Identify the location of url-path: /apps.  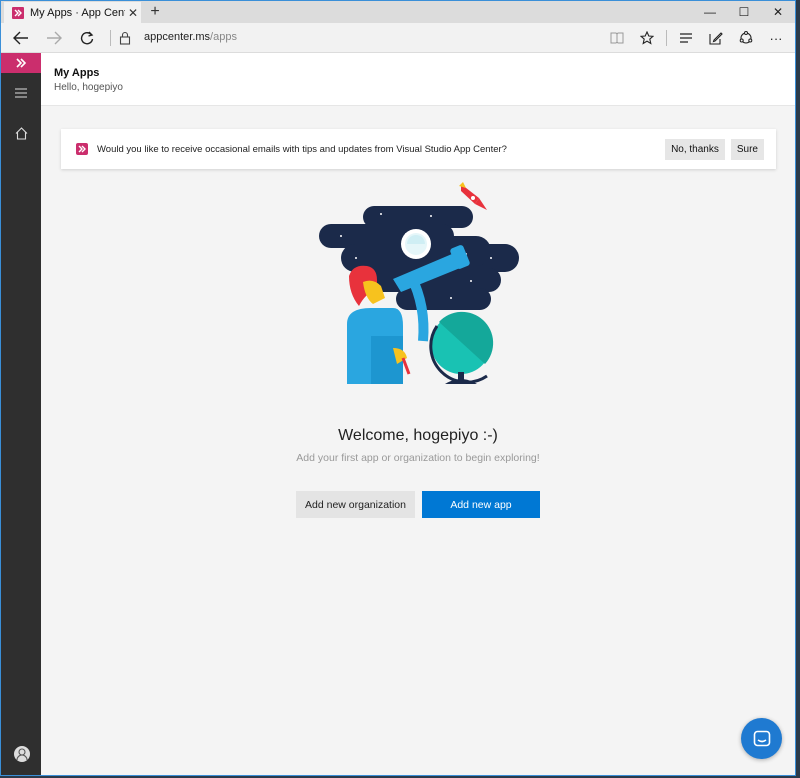
(223, 37).